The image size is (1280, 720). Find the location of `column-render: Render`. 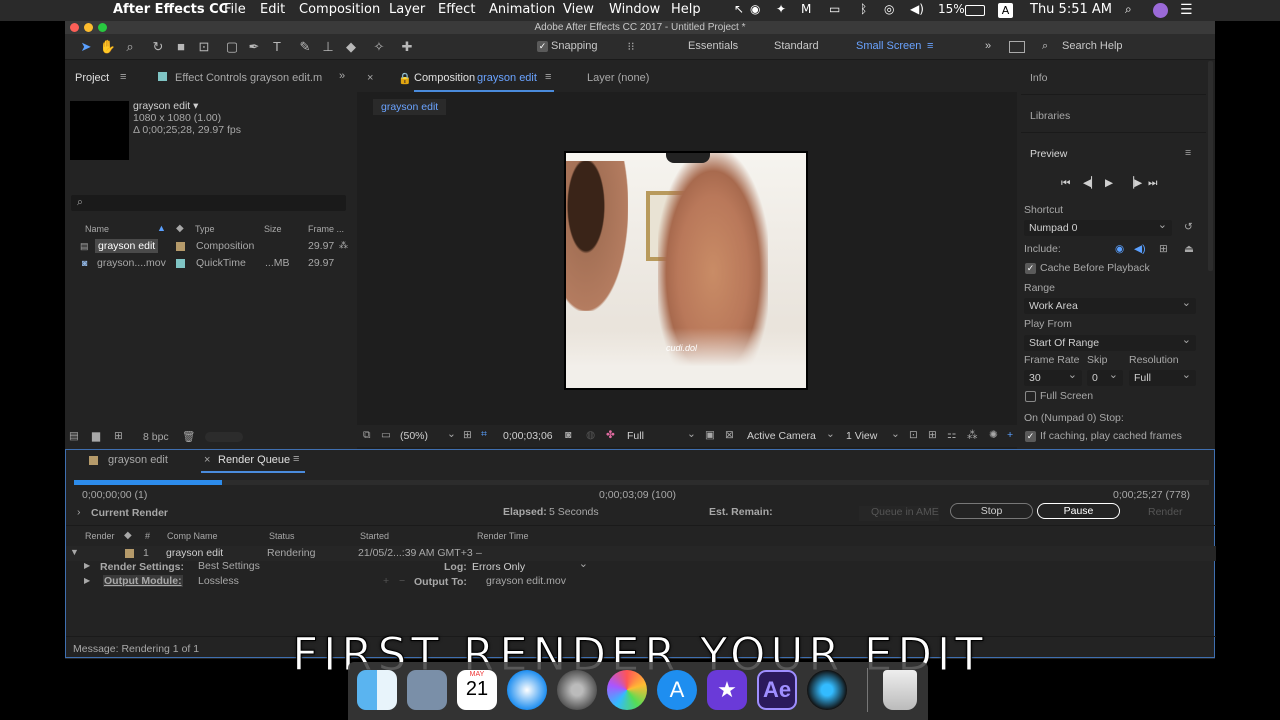

column-render: Render is located at coordinates (100, 536).